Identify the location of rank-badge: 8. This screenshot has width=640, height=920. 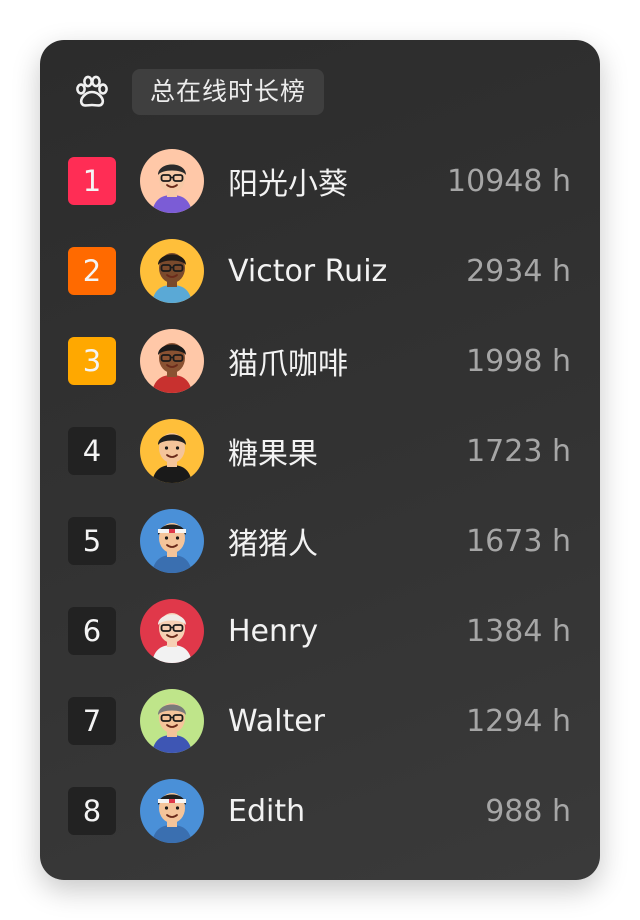
(92, 811).